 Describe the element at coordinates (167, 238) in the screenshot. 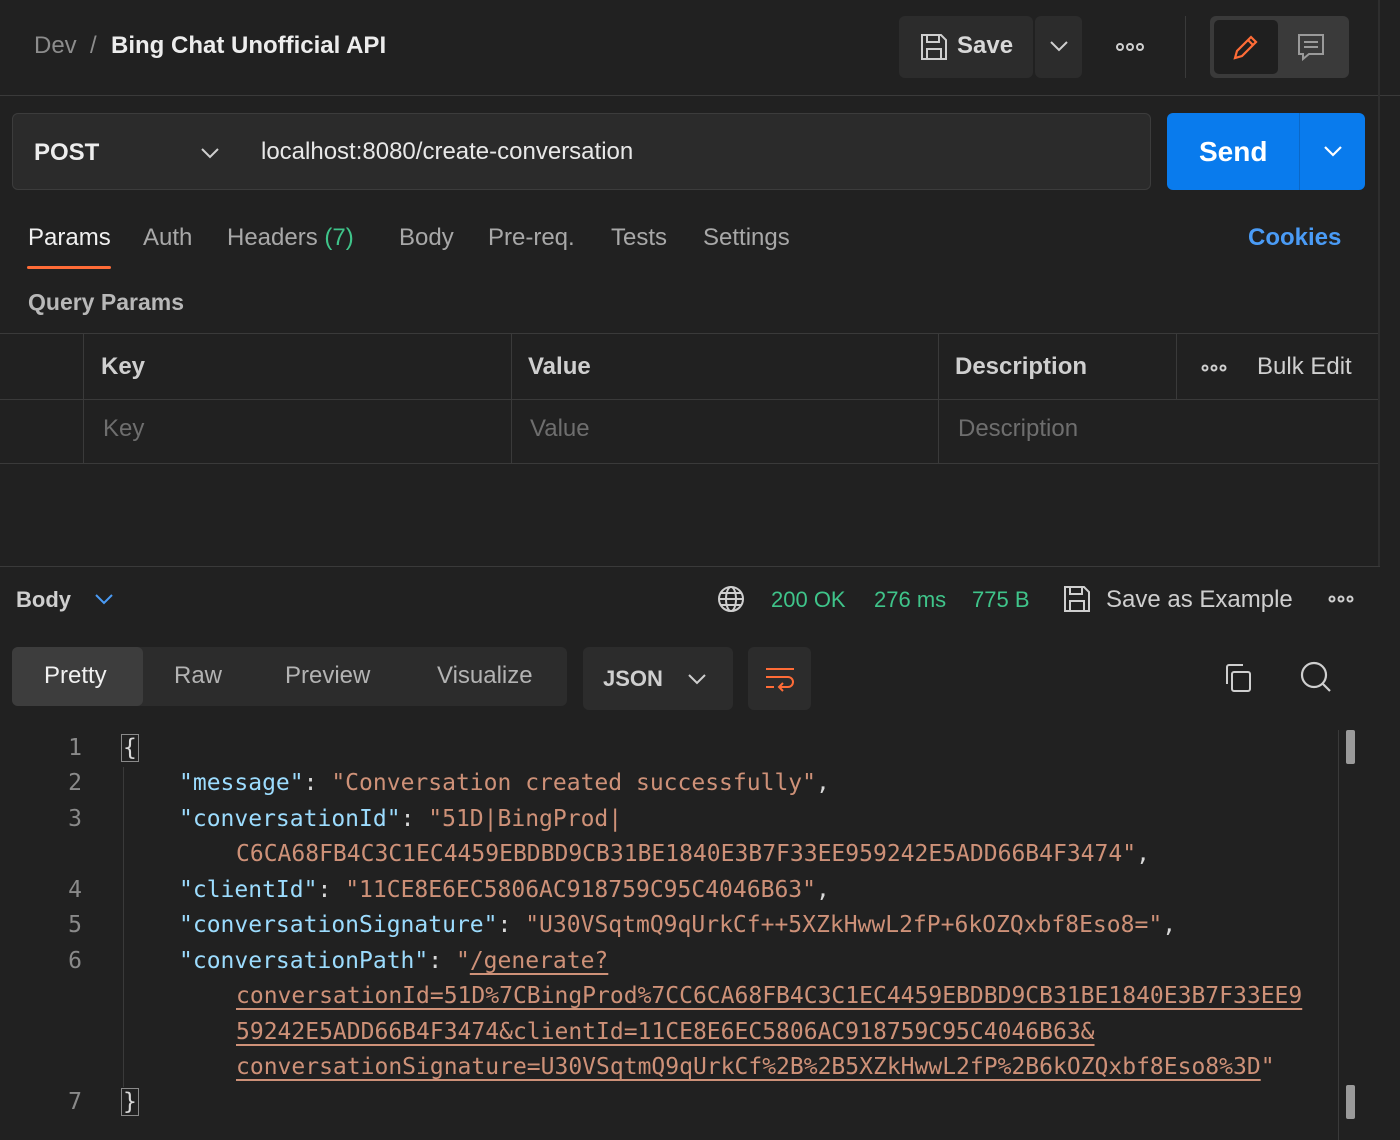

I see `tab-auth: Auth` at that location.